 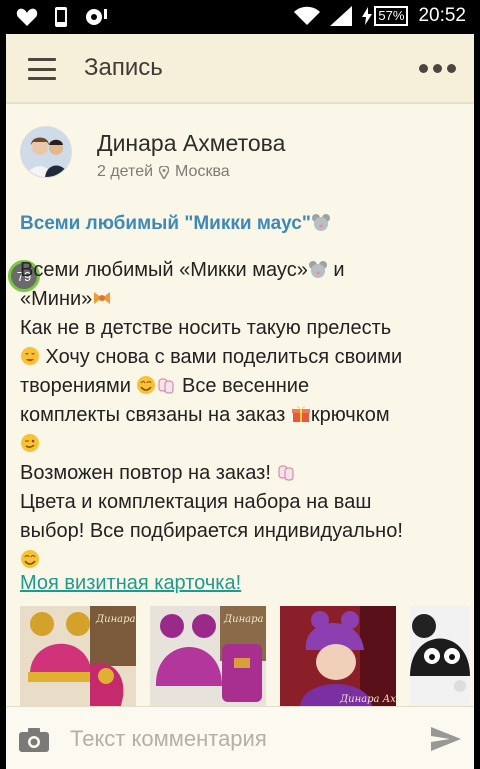 I want to click on post-body-line: комплекты связаны на заказ крючком, so click(x=205, y=415).